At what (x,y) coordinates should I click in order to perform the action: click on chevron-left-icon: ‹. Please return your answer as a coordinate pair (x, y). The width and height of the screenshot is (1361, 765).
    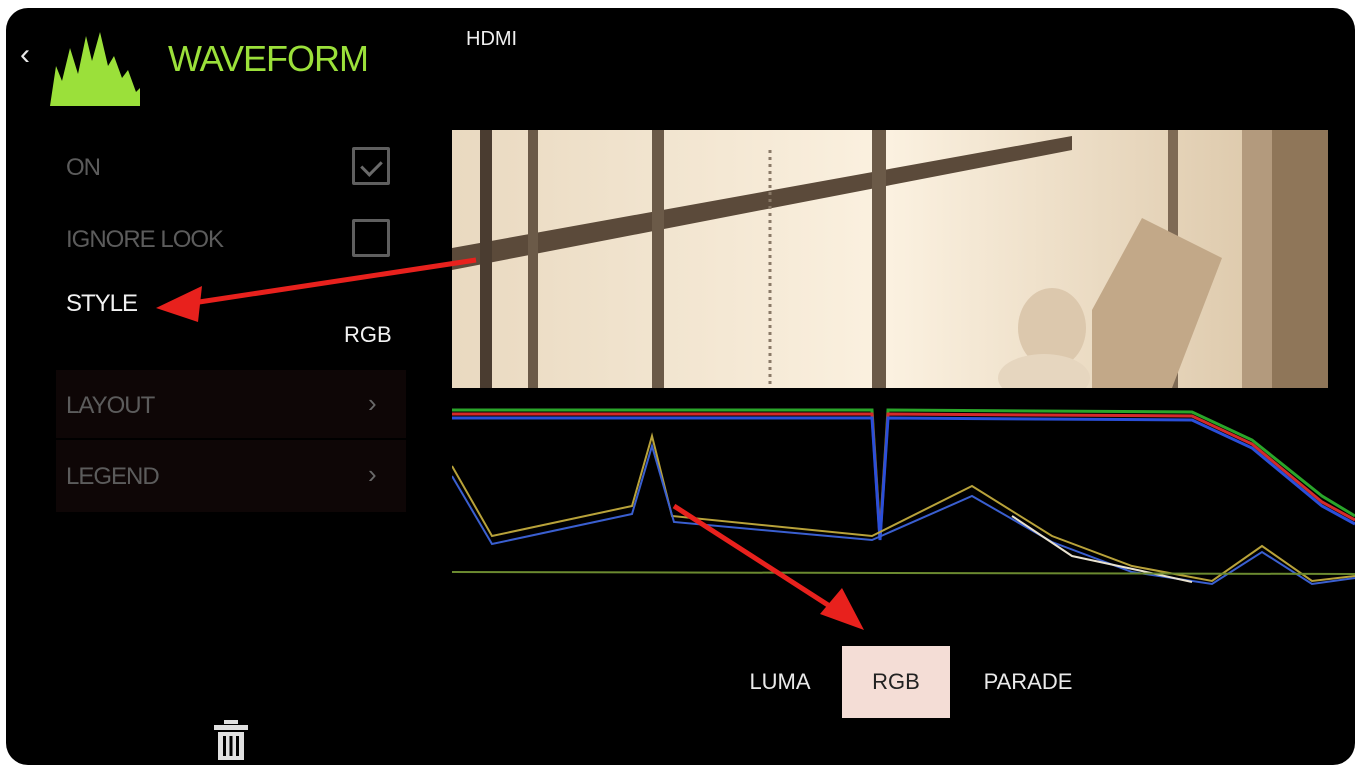
    Looking at the image, I should click on (25, 55).